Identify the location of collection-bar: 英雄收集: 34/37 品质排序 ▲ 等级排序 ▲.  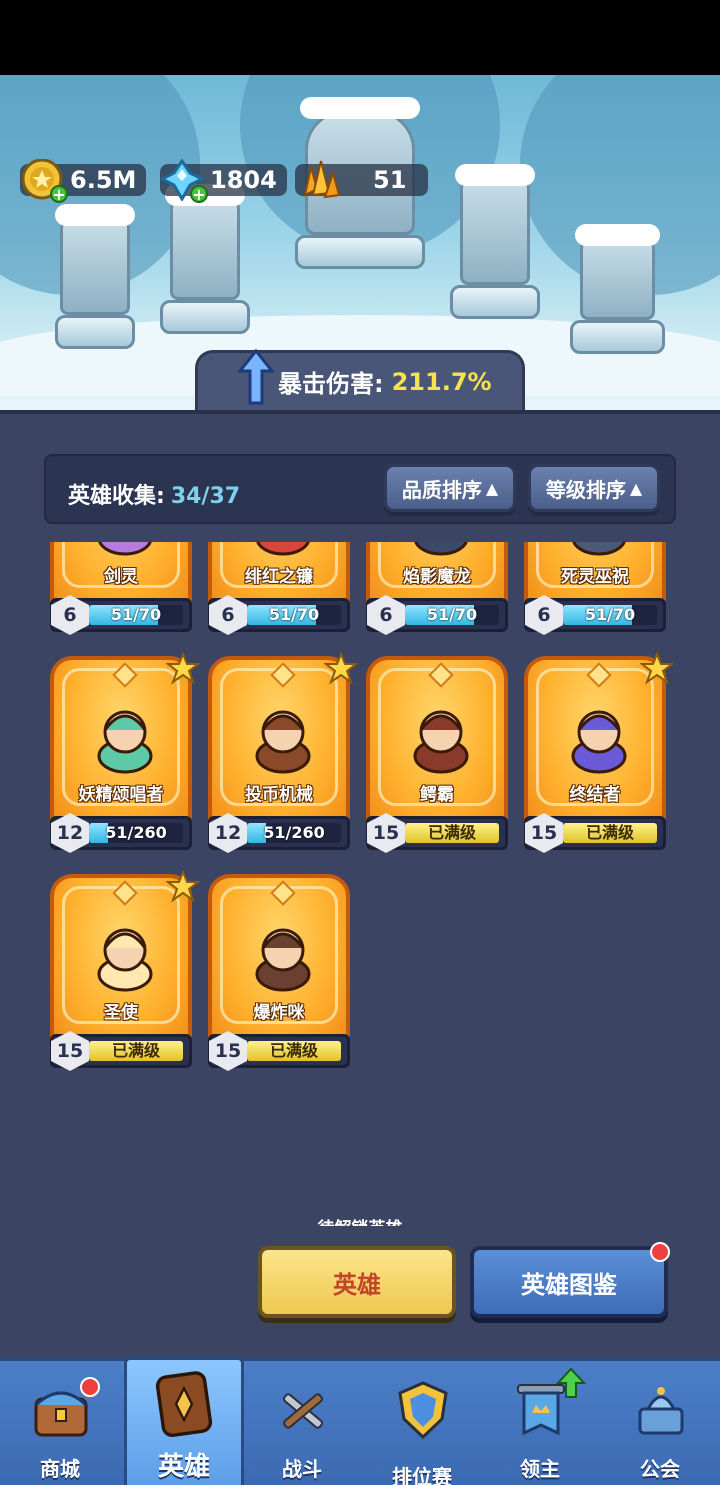
(360, 489).